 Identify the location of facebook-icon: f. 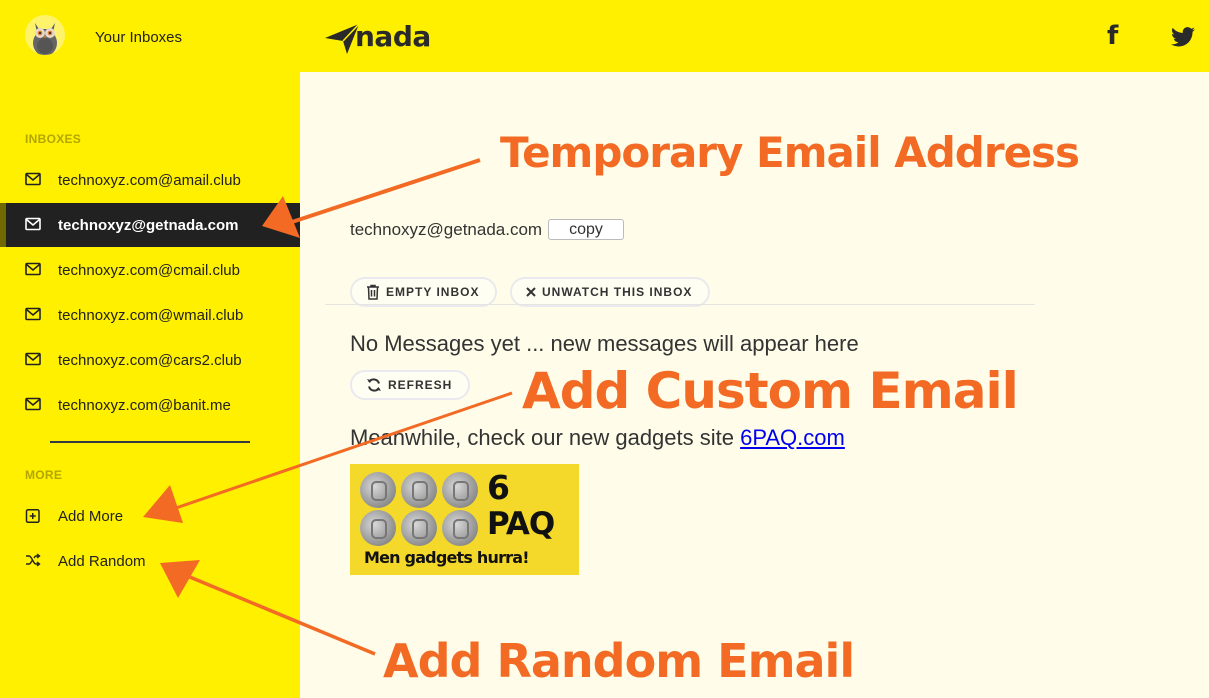
(1112, 36).